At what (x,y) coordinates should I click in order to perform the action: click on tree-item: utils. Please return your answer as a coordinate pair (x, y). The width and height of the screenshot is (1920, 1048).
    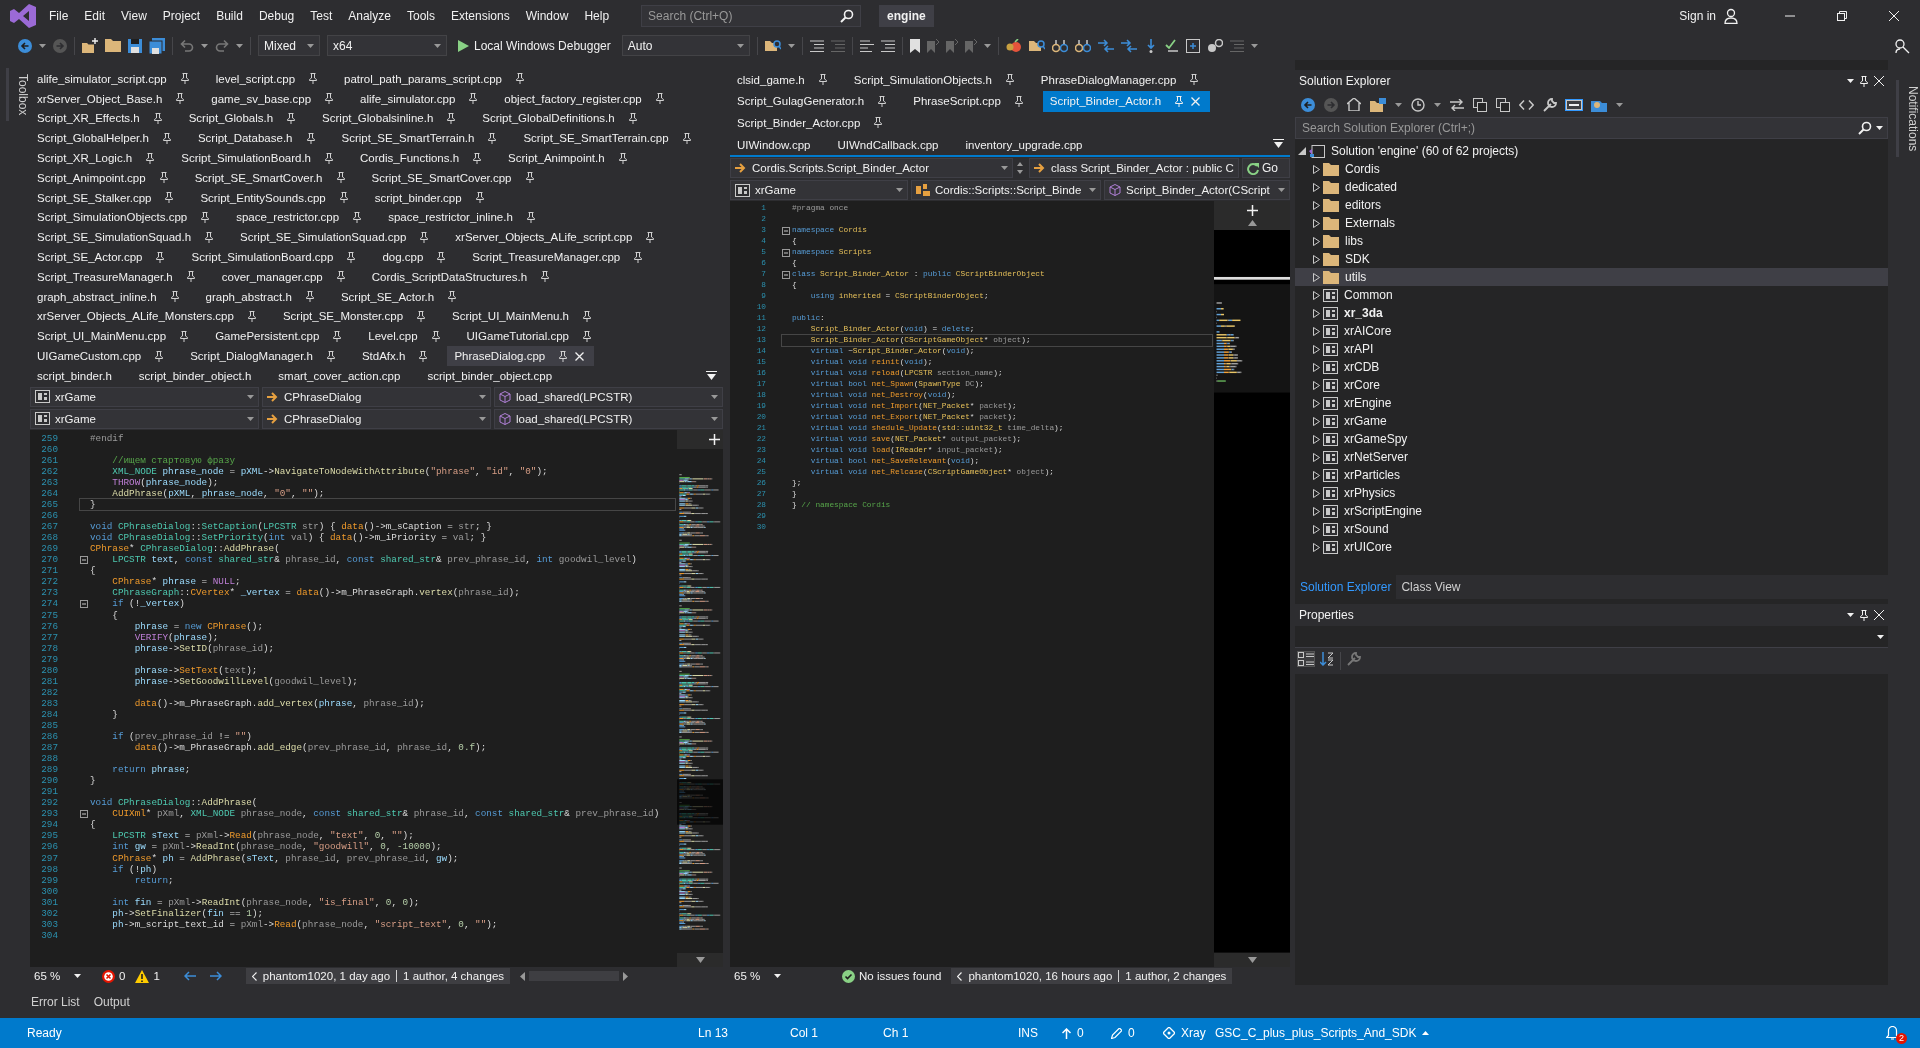
    Looking at the image, I should click on (1591, 277).